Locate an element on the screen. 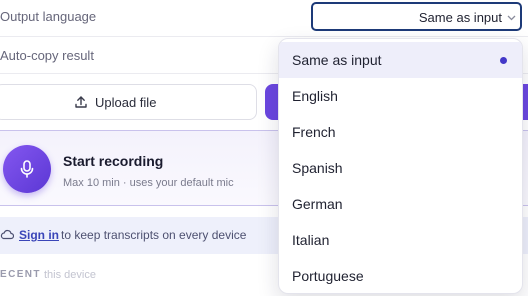 The height and width of the screenshot is (296, 528). signin-description: to keep transcripts on every device is located at coordinates (154, 235).